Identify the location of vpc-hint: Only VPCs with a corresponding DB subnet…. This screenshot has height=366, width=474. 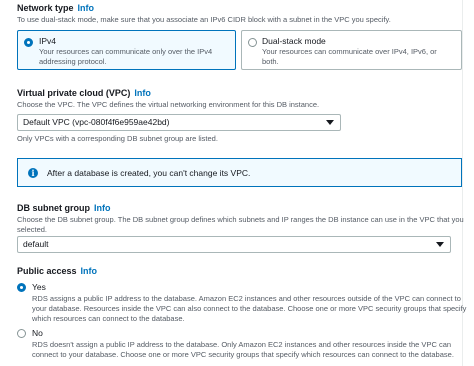
(117, 138).